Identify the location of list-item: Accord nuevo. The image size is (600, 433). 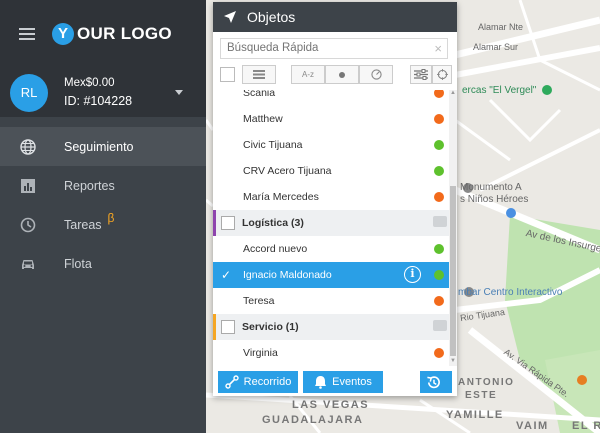
(331, 249).